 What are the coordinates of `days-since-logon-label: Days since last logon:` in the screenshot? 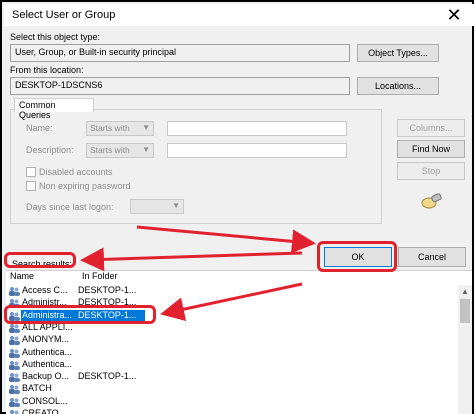 It's located at (70, 207).